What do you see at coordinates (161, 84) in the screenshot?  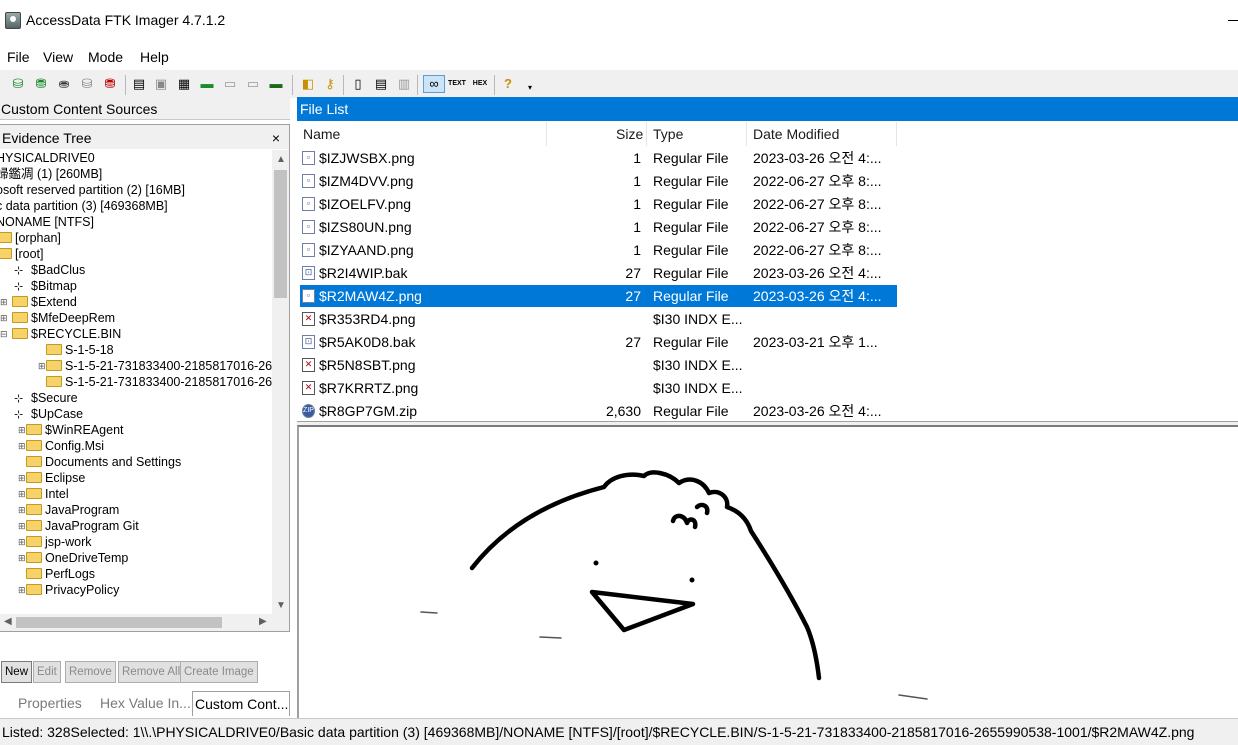 I see `export-disk-image-icon: ▣` at bounding box center [161, 84].